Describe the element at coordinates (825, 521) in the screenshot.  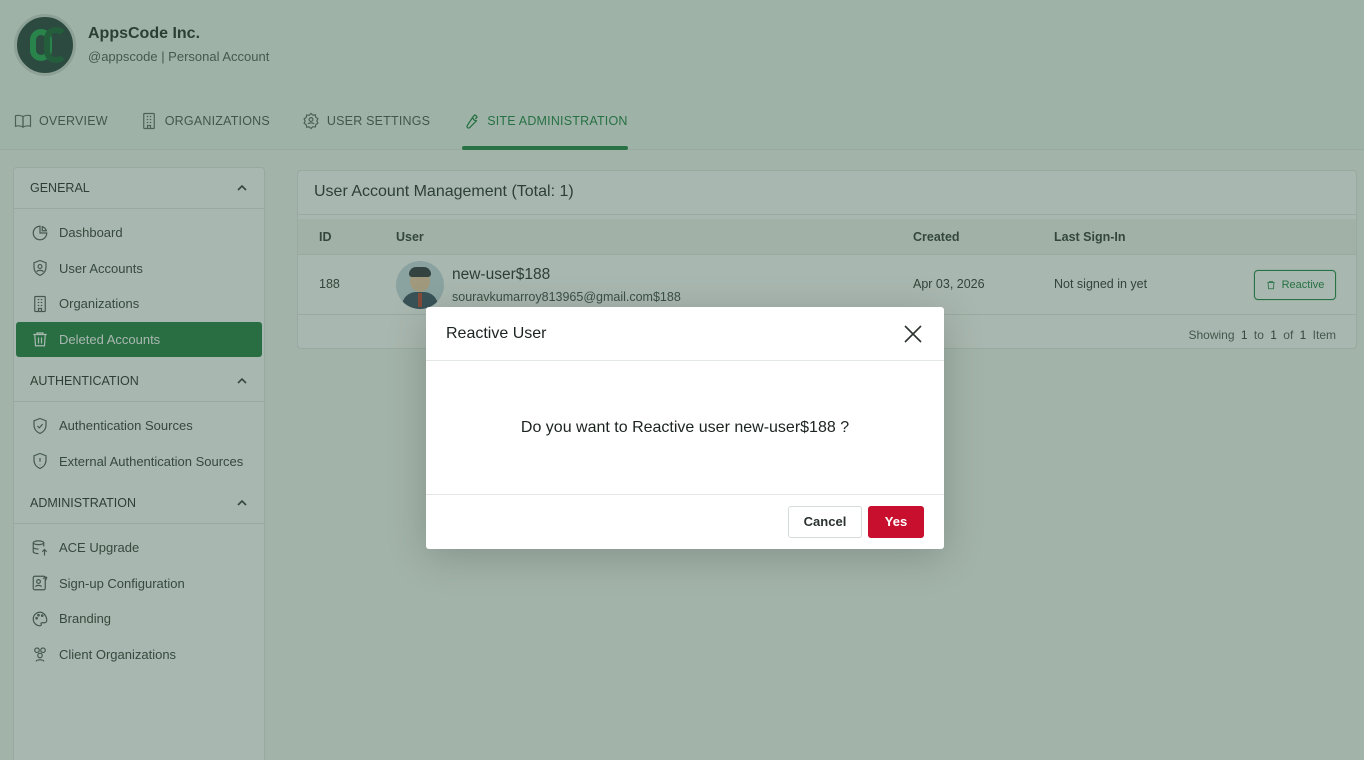
I see `cancel-button: Cancel` at that location.